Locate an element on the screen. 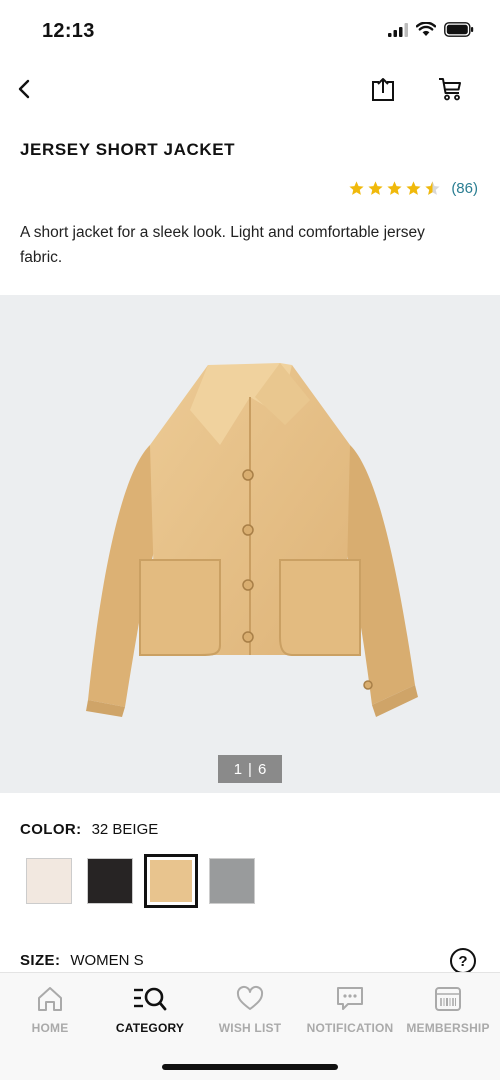 Image resolution: width=500 pixels, height=1080 pixels. home-indicator is located at coordinates (250, 1067).